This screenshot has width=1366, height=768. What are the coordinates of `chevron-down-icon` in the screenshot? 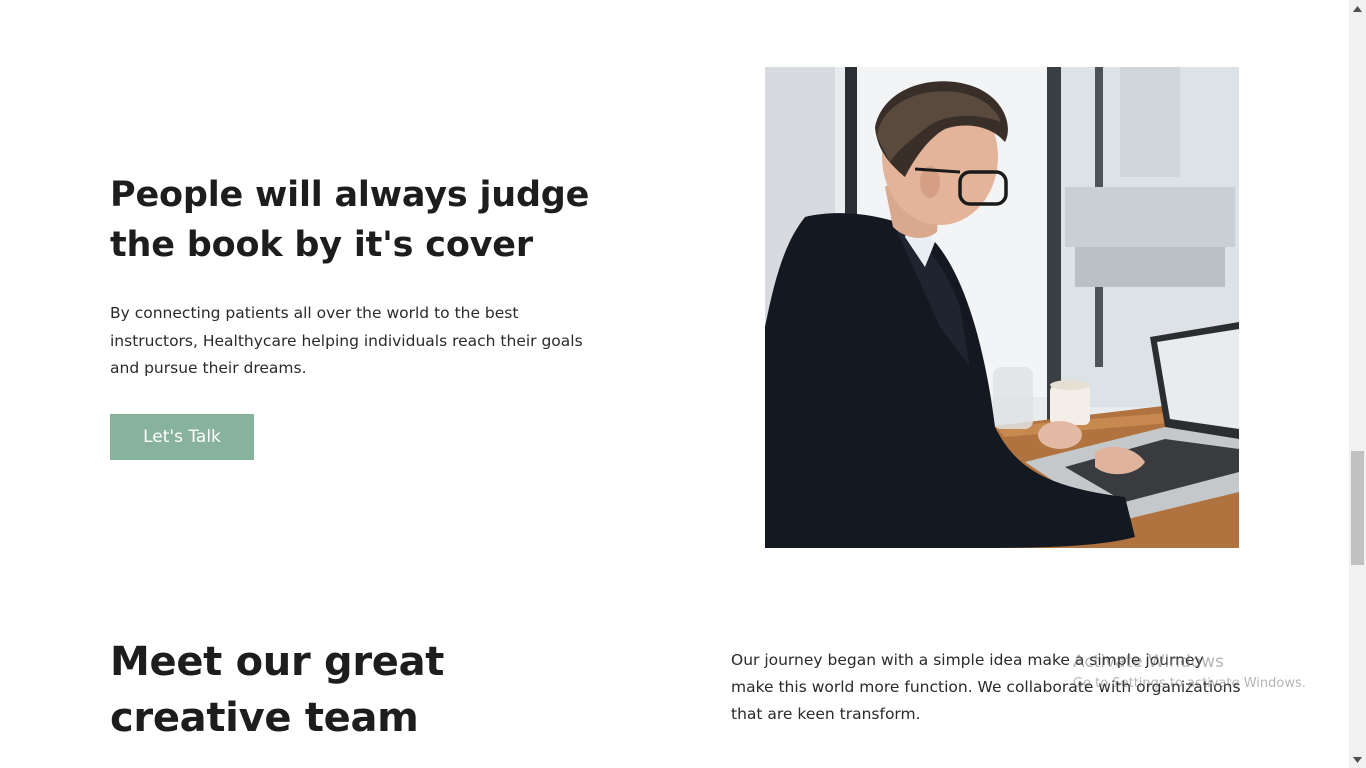 It's located at (1357, 759).